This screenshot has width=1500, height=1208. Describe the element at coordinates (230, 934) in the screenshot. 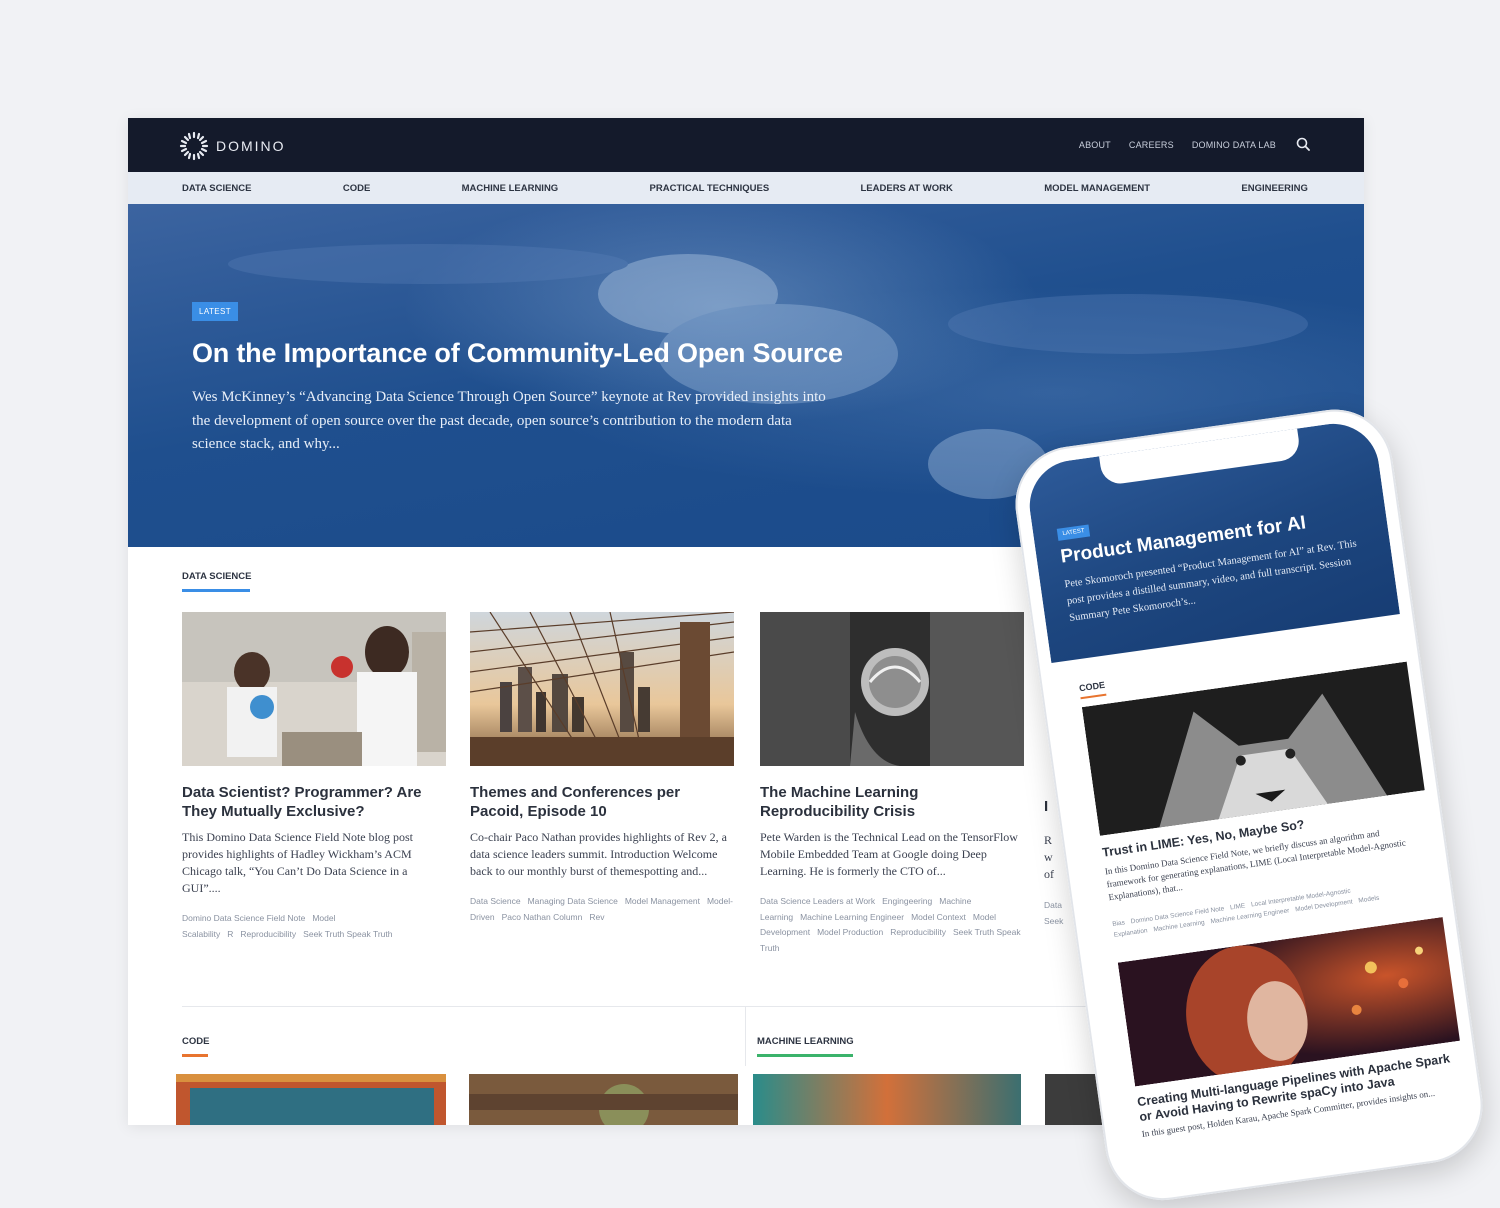

I see `tag: R` at that location.